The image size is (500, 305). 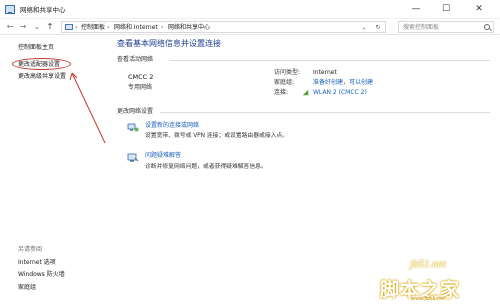 I want to click on sidebar-item-advanced-sharing: 更改高级共享设置, so click(x=42, y=77).